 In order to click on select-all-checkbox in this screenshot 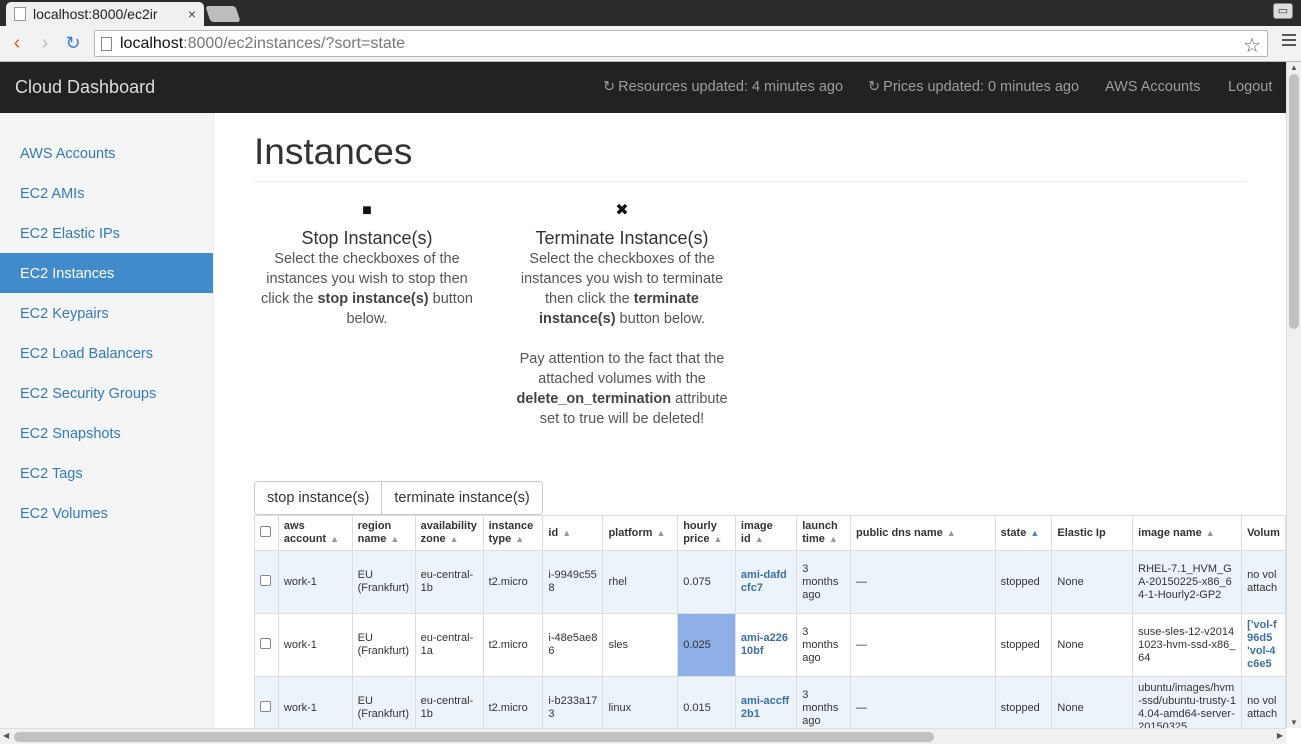, I will do `click(265, 531)`.